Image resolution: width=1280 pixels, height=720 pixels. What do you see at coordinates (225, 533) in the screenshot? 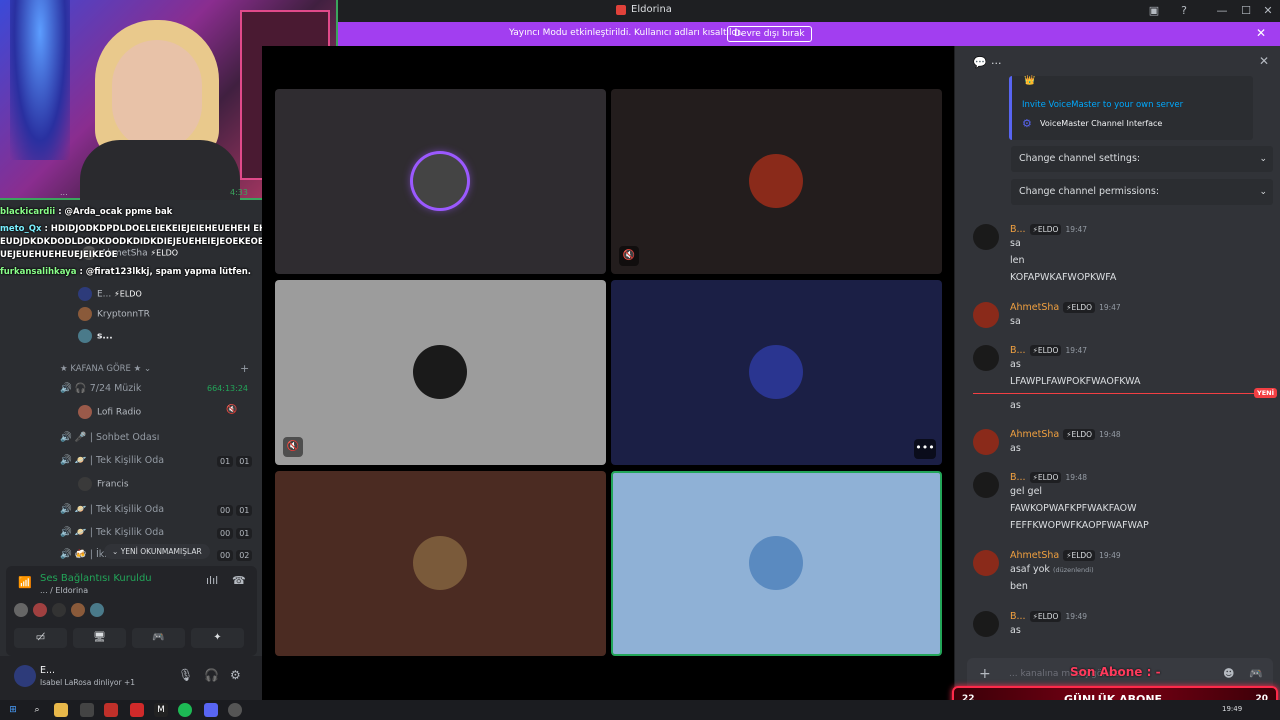
I see `counter-current: 00` at bounding box center [225, 533].